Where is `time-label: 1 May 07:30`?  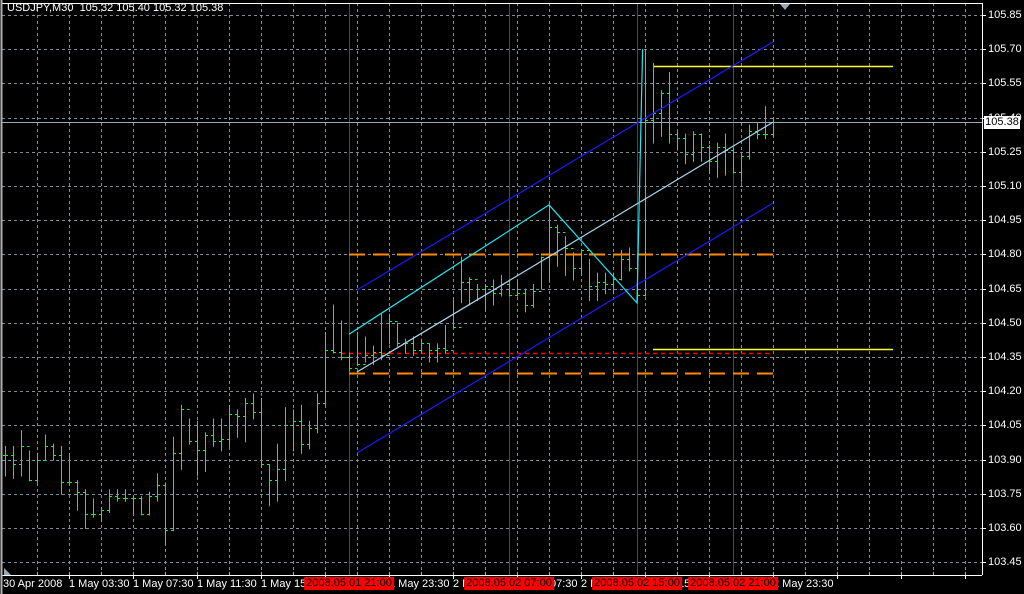 time-label: 1 May 07:30 is located at coordinates (163, 584).